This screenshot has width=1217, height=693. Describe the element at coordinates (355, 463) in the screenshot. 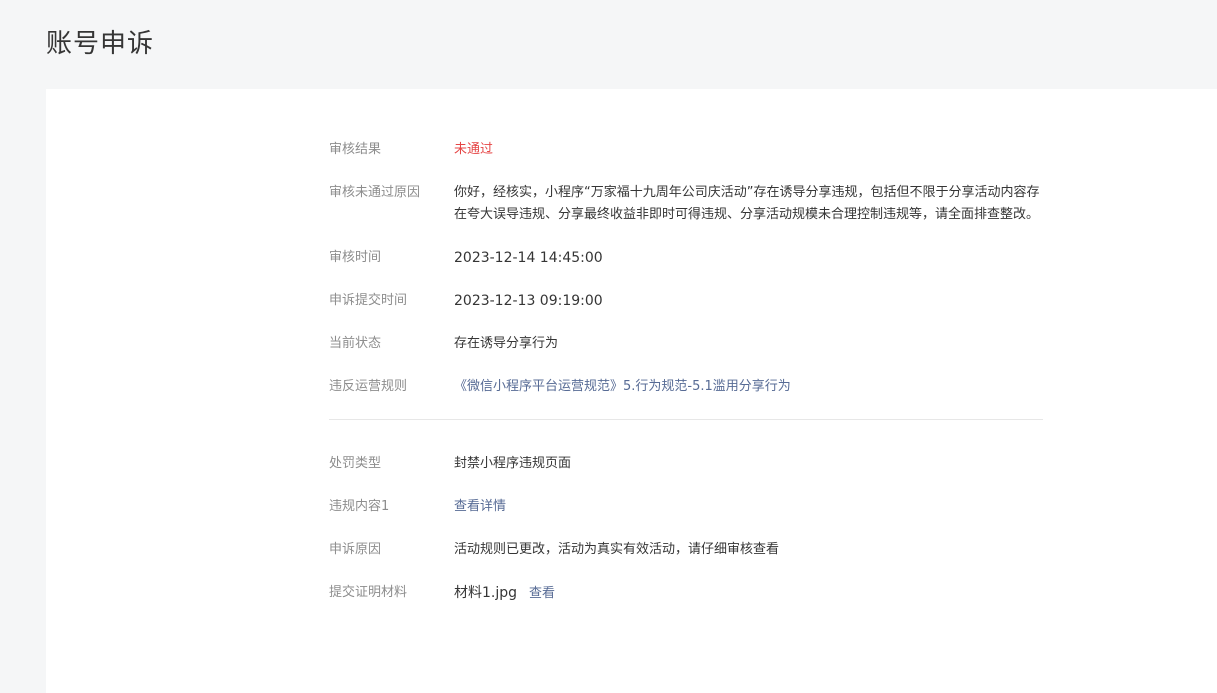

I see `penalty-type-label: 处罚类型` at that location.